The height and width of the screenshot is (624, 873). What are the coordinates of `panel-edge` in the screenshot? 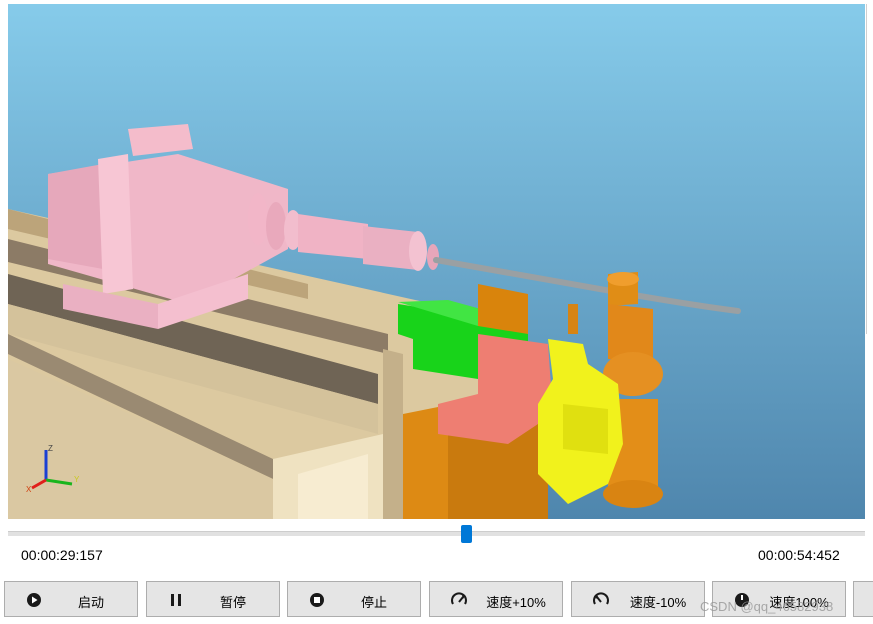 It's located at (869, 169).